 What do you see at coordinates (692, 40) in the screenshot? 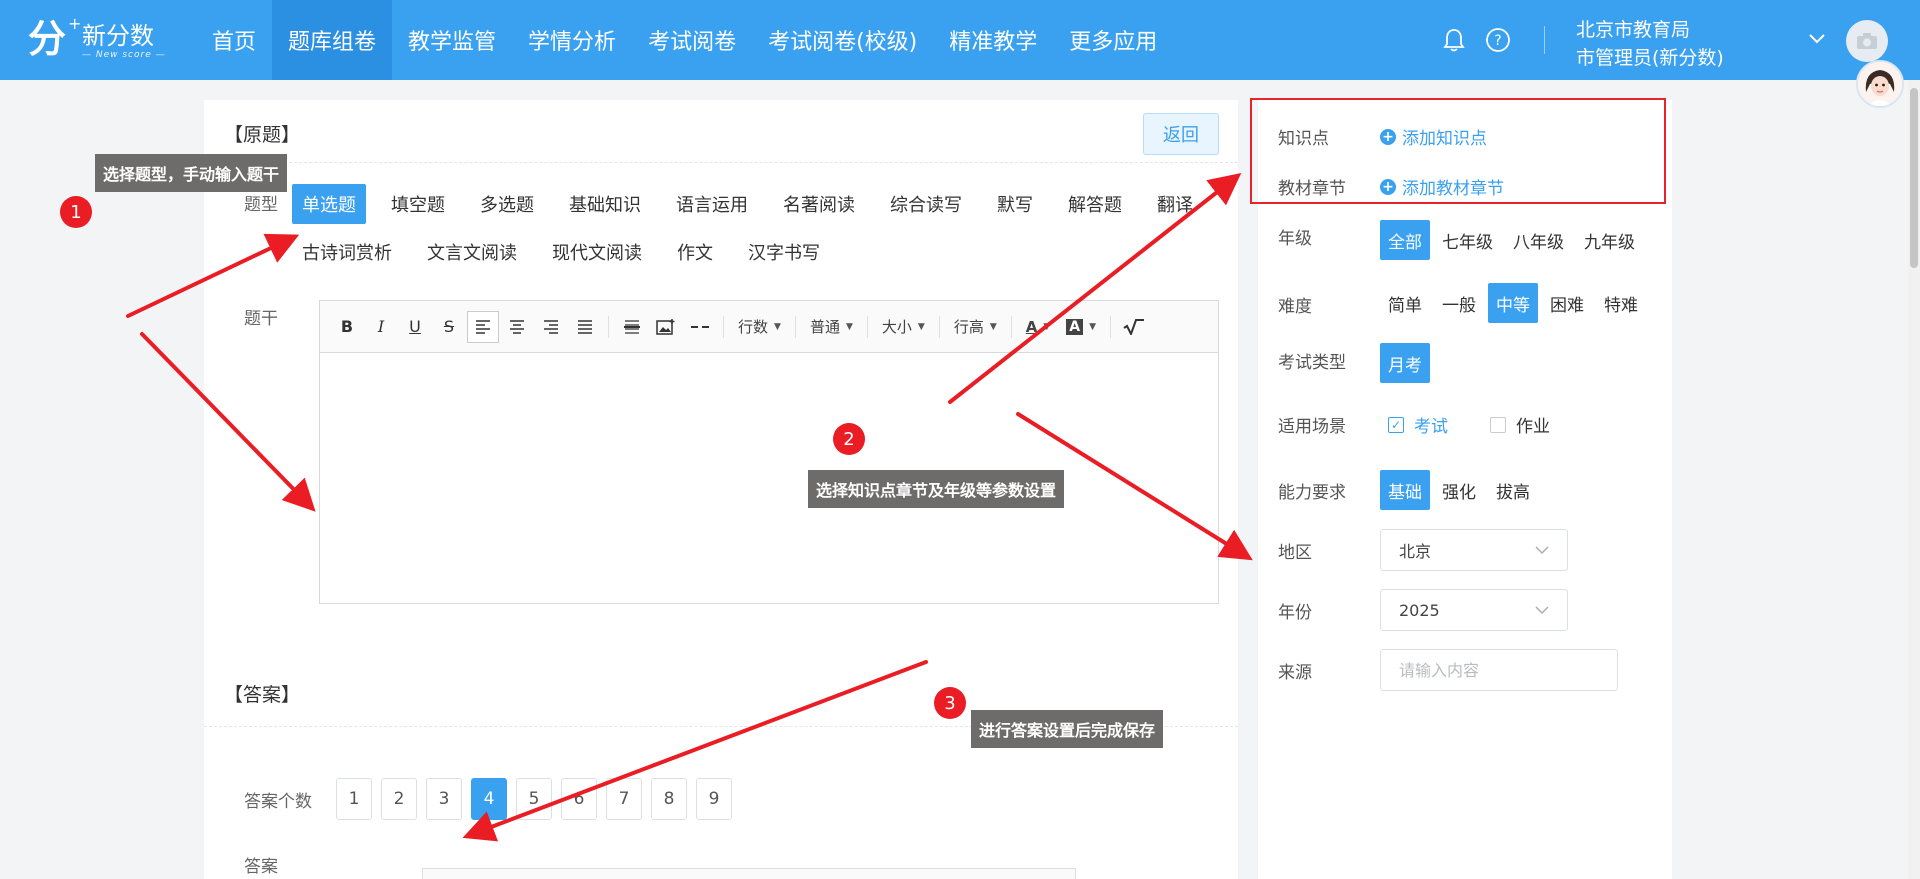
I see `nav-item-exam-grading: 考试阅卷` at bounding box center [692, 40].